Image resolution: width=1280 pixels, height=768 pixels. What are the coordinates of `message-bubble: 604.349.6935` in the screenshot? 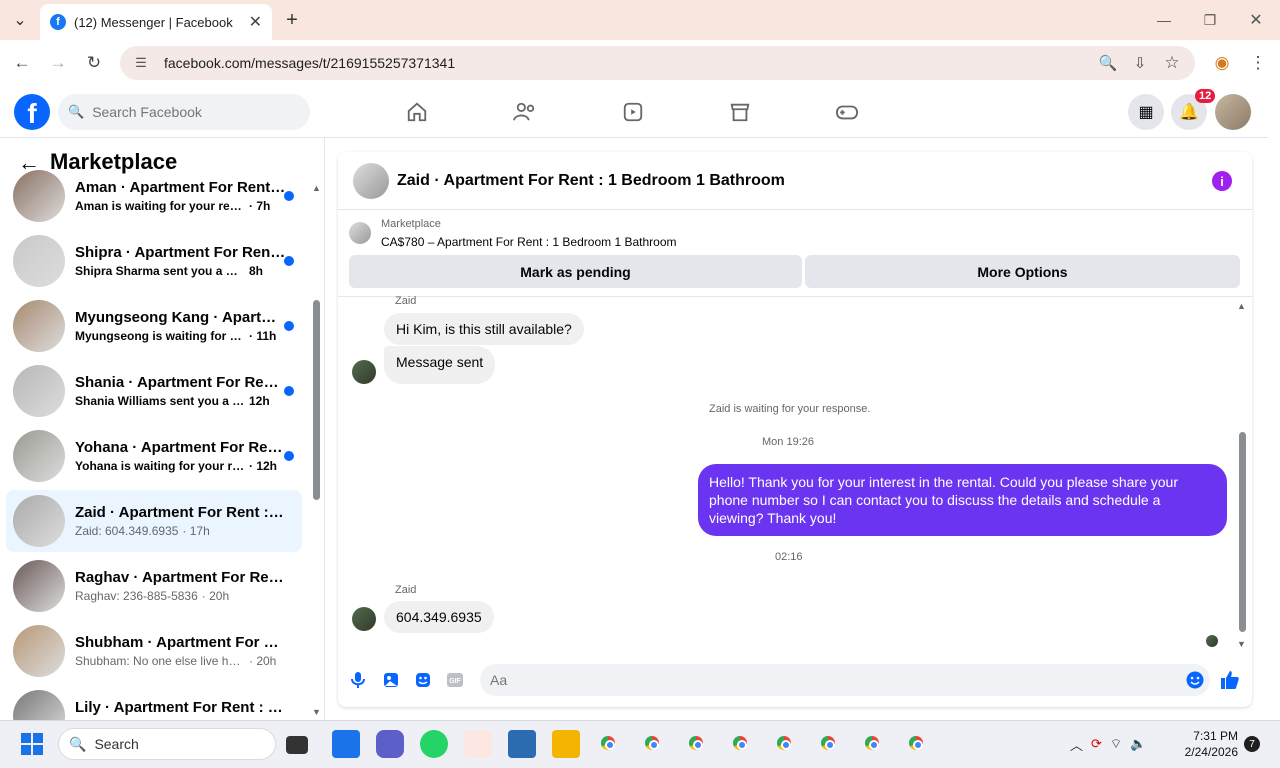 It's located at (439, 617).